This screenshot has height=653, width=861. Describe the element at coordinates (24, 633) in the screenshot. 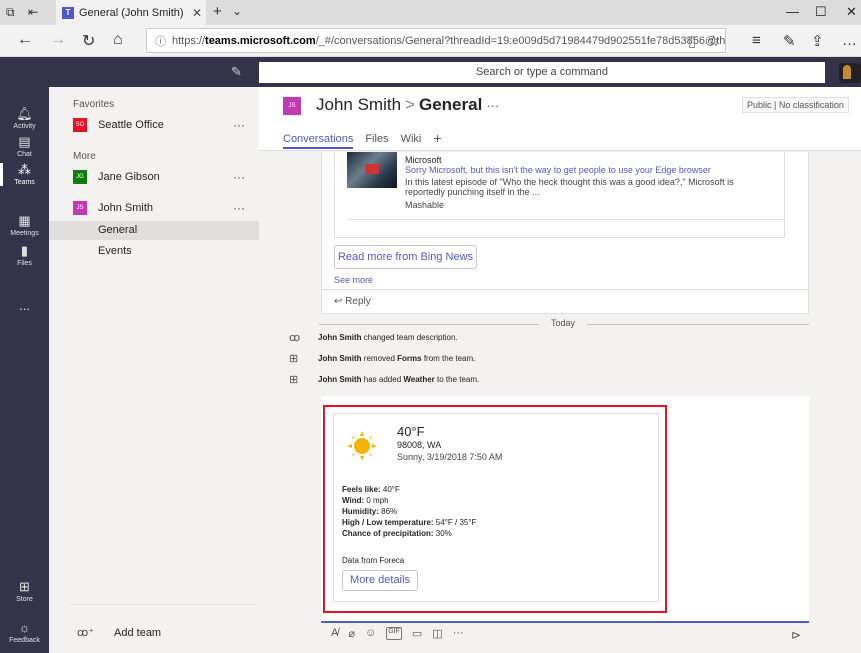

I see `rail-feedback: ☼ Feedback` at that location.